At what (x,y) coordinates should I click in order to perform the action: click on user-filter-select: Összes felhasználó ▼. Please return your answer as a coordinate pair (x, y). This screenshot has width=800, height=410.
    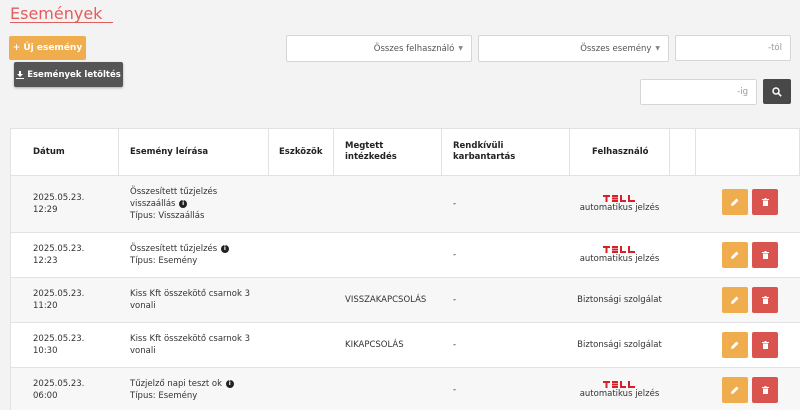
    Looking at the image, I should click on (379, 48).